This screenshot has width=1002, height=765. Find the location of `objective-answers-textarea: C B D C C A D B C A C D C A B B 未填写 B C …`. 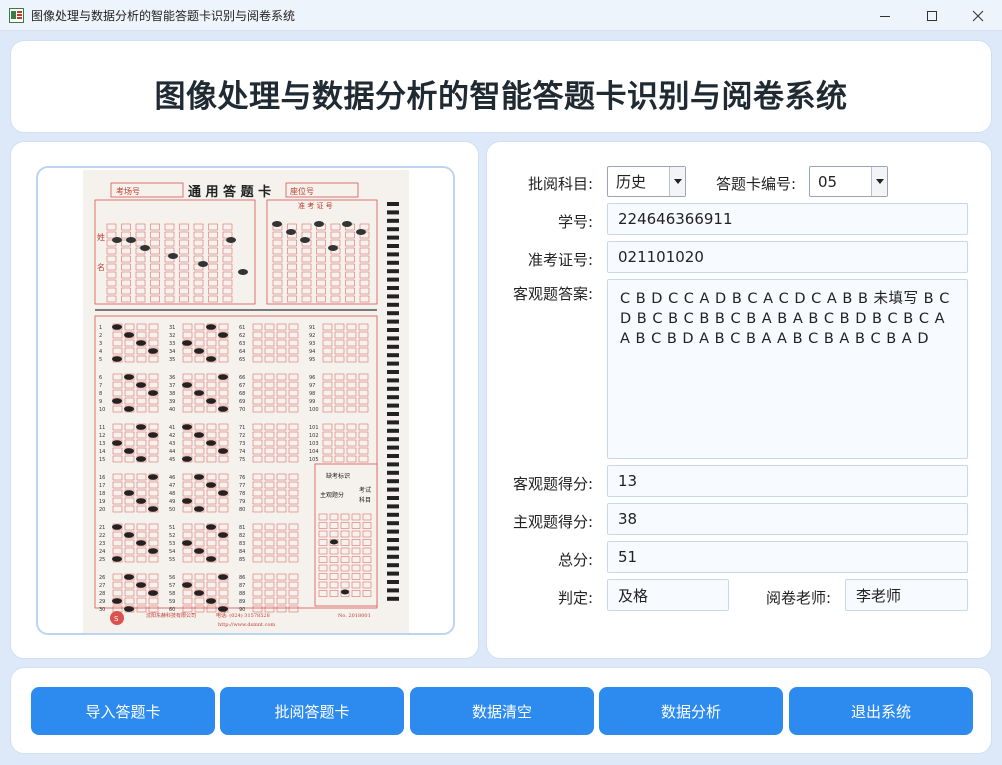

objective-answers-textarea: C B D C C A D B C A C D C A B B 未填写 B C … is located at coordinates (787, 369).